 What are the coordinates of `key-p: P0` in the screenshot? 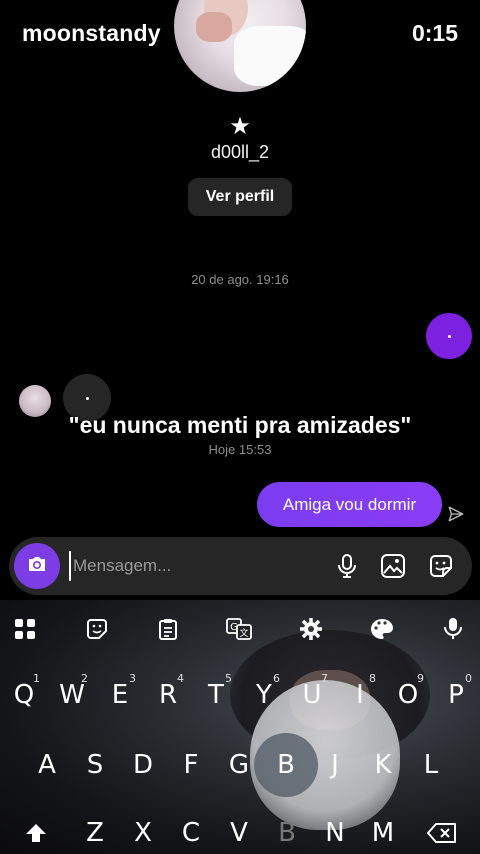 It's located at (456, 695).